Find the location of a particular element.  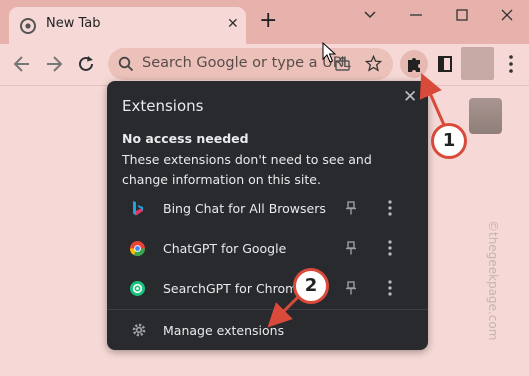

new-tab-button: + is located at coordinates (268, 21).